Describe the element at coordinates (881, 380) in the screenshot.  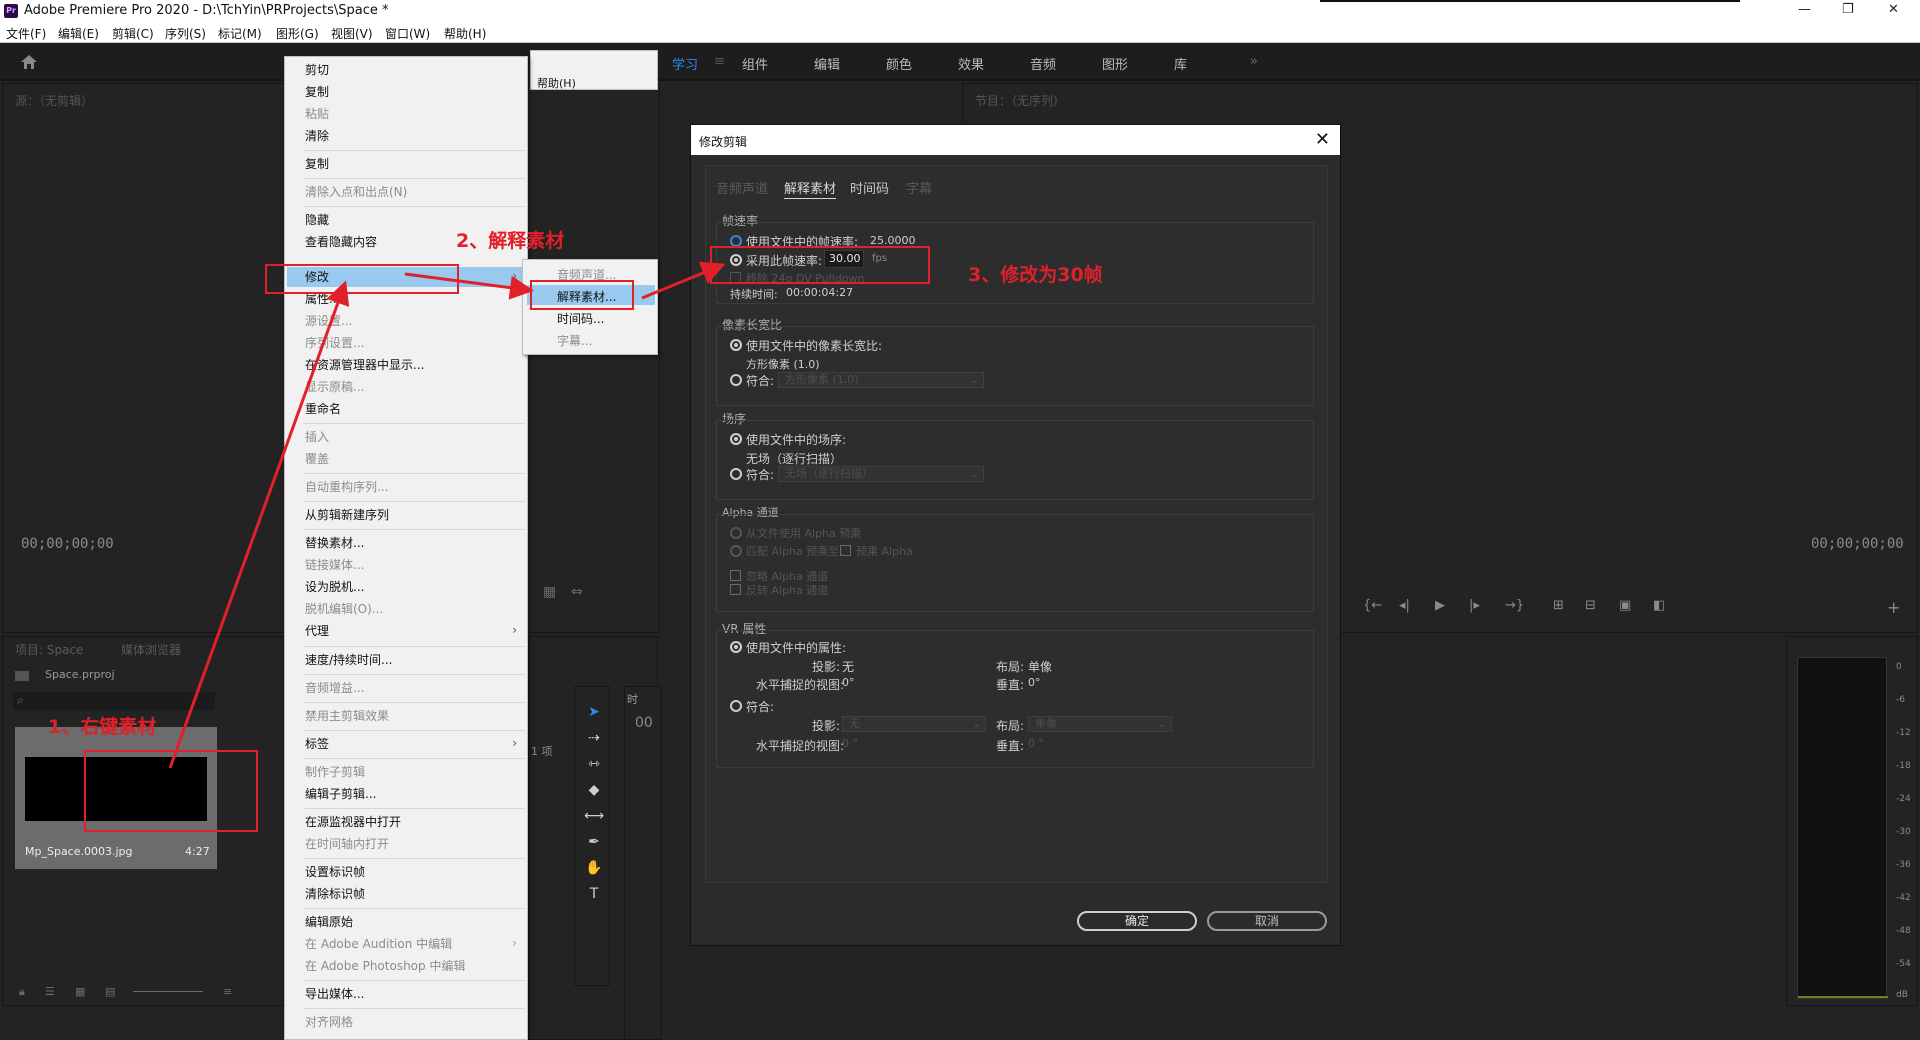
I see `conform-pixel-aspect-select: 方形像素 (1.0) ⌄` at that location.